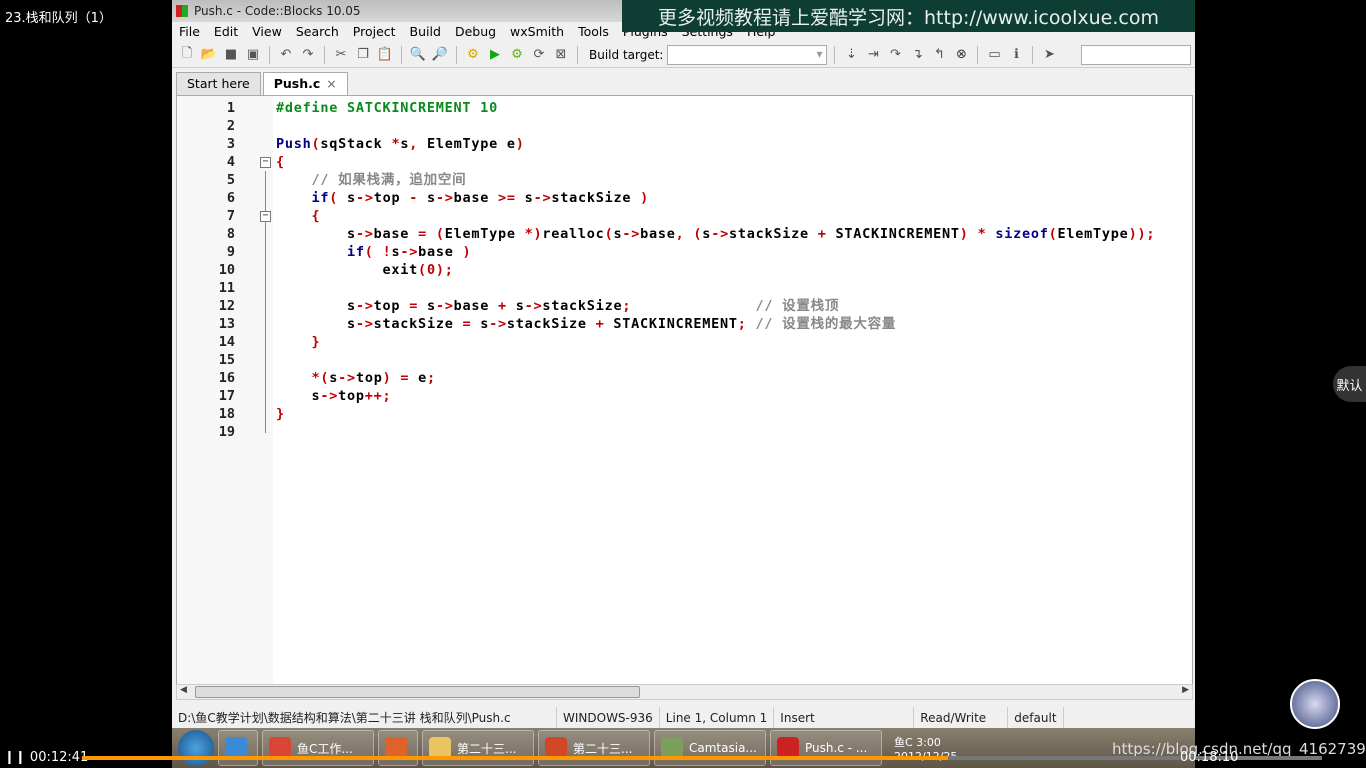 This screenshot has width=1366, height=768. I want to click on menu-view: View, so click(267, 31).